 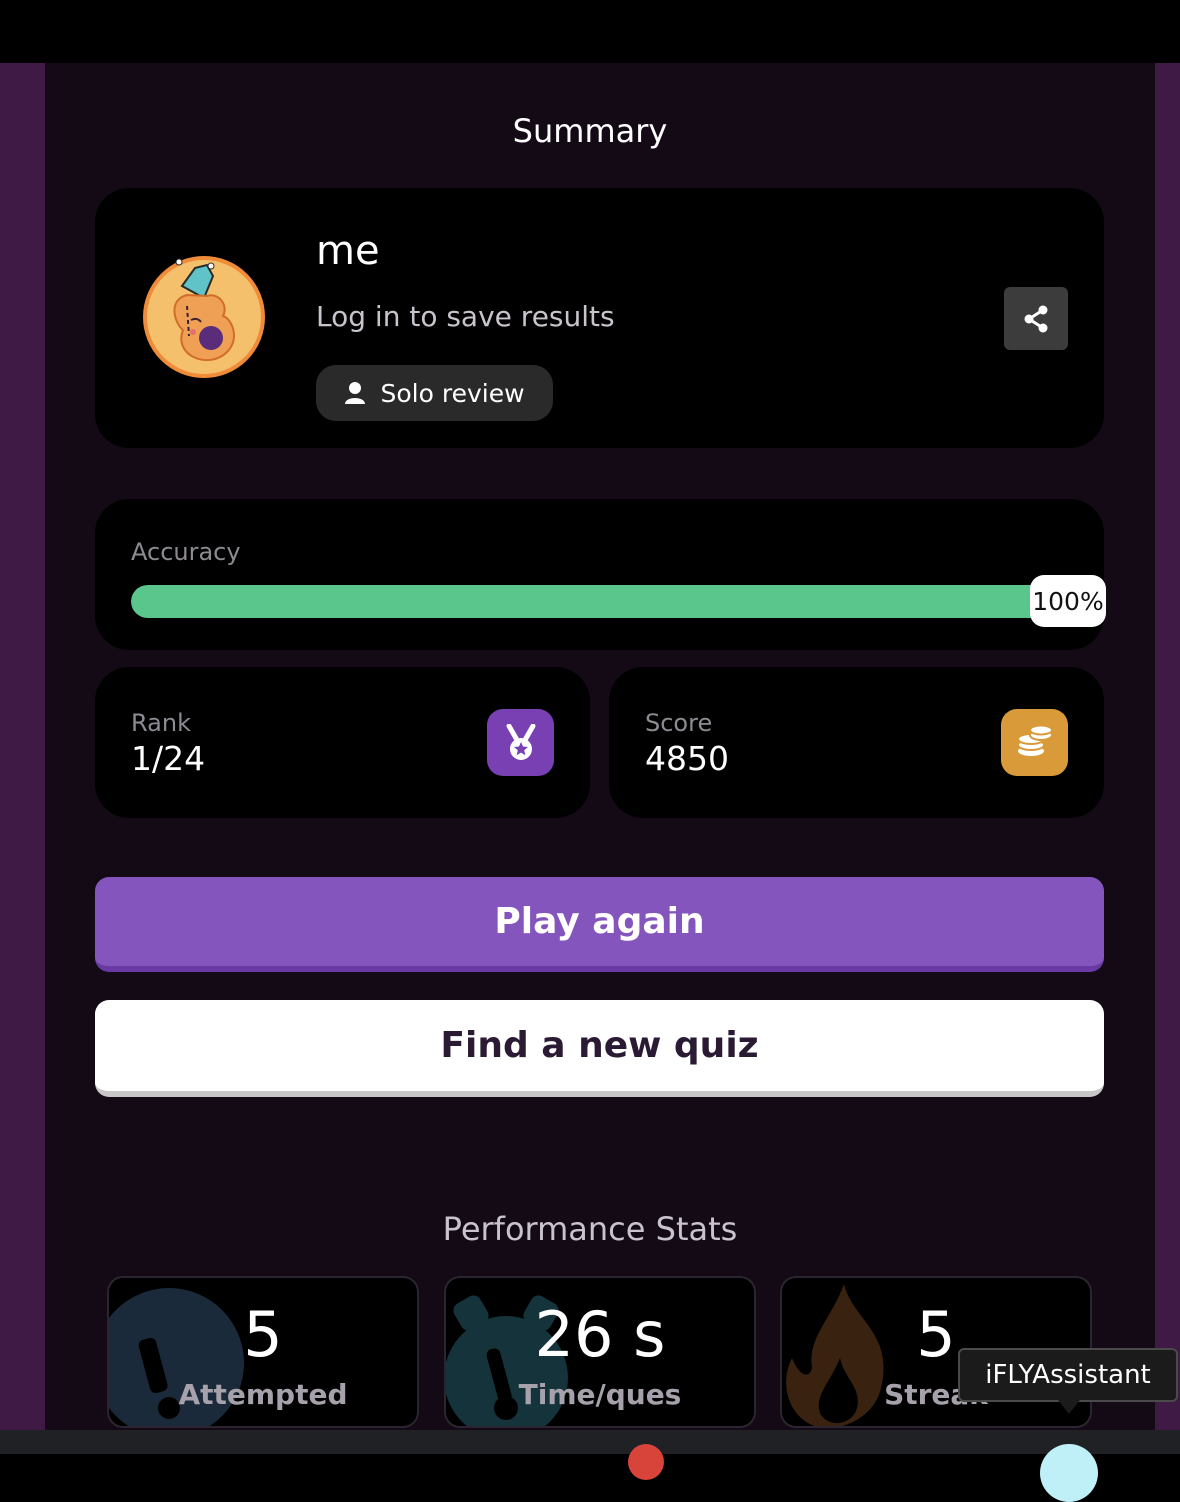 What do you see at coordinates (679, 723) in the screenshot?
I see `score-label: Score` at bounding box center [679, 723].